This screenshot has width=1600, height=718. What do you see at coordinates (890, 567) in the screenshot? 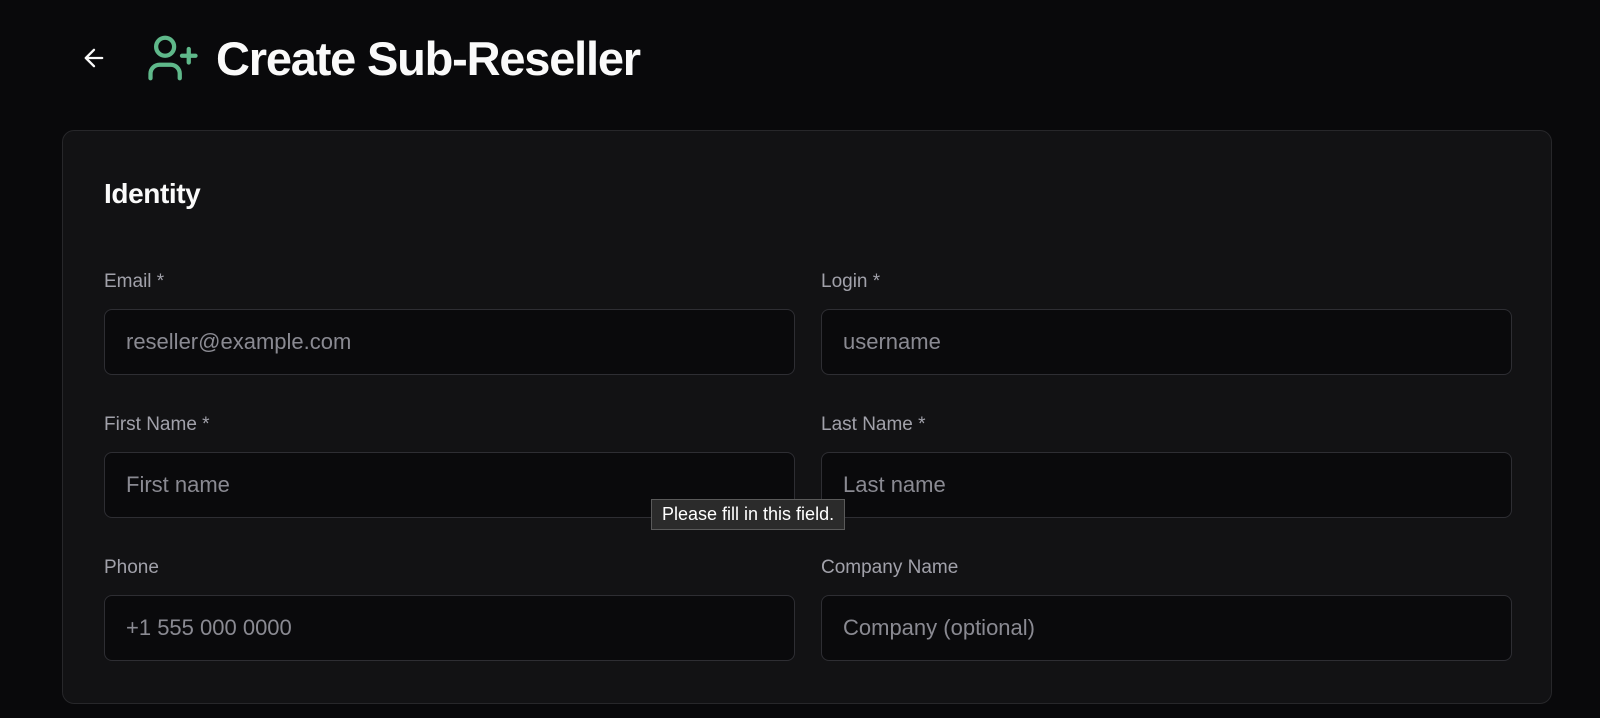
I see `company-name-label: Company Name` at bounding box center [890, 567].